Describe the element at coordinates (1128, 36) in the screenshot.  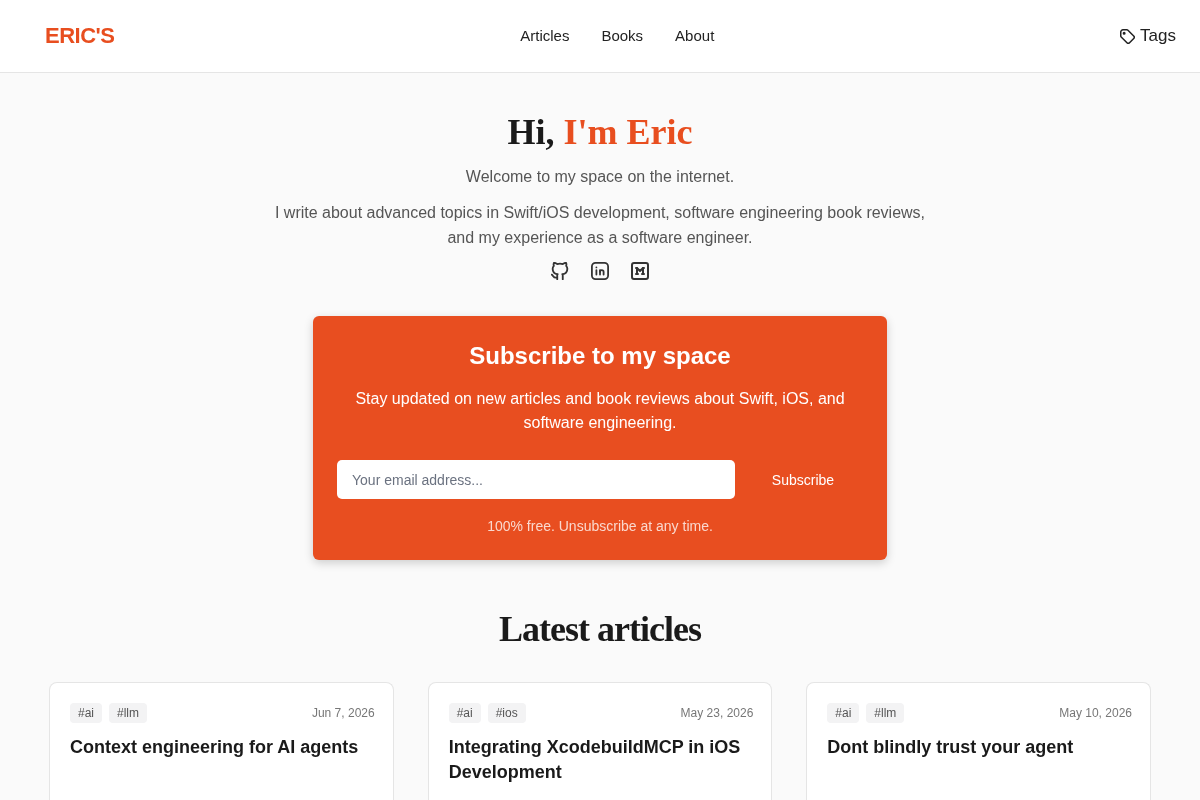
I see `tag-icon` at that location.